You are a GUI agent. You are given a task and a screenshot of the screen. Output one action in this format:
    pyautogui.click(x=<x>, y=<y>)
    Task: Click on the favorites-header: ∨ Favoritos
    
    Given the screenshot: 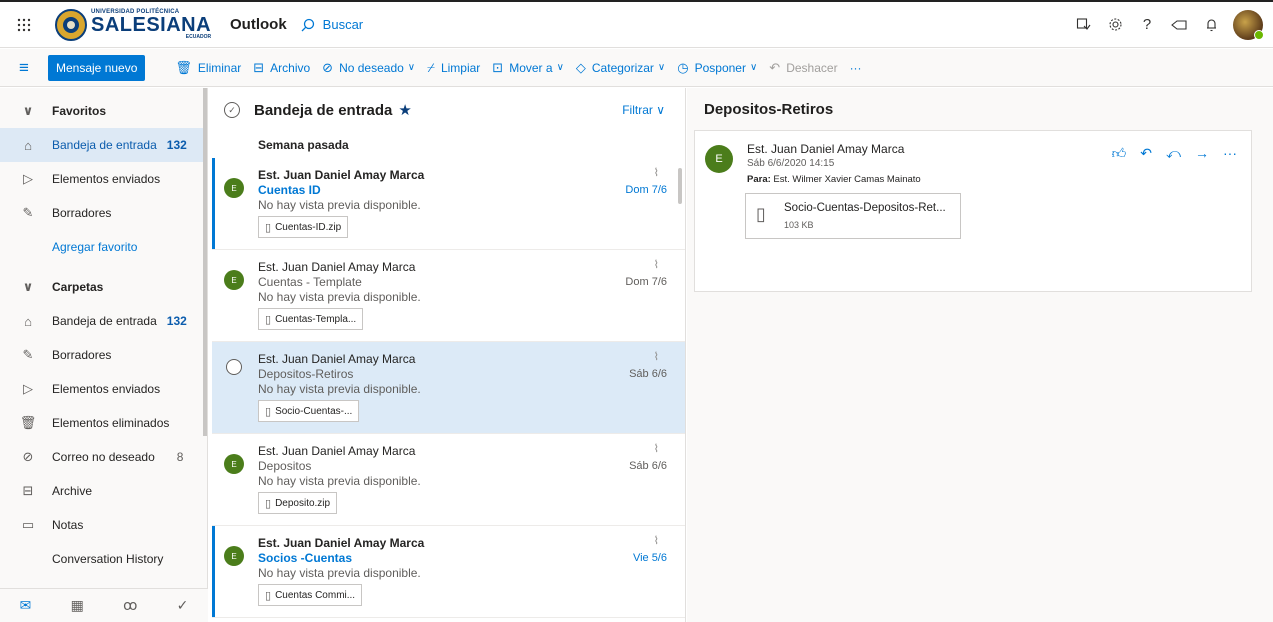 What is the action you would take?
    pyautogui.click(x=103, y=111)
    